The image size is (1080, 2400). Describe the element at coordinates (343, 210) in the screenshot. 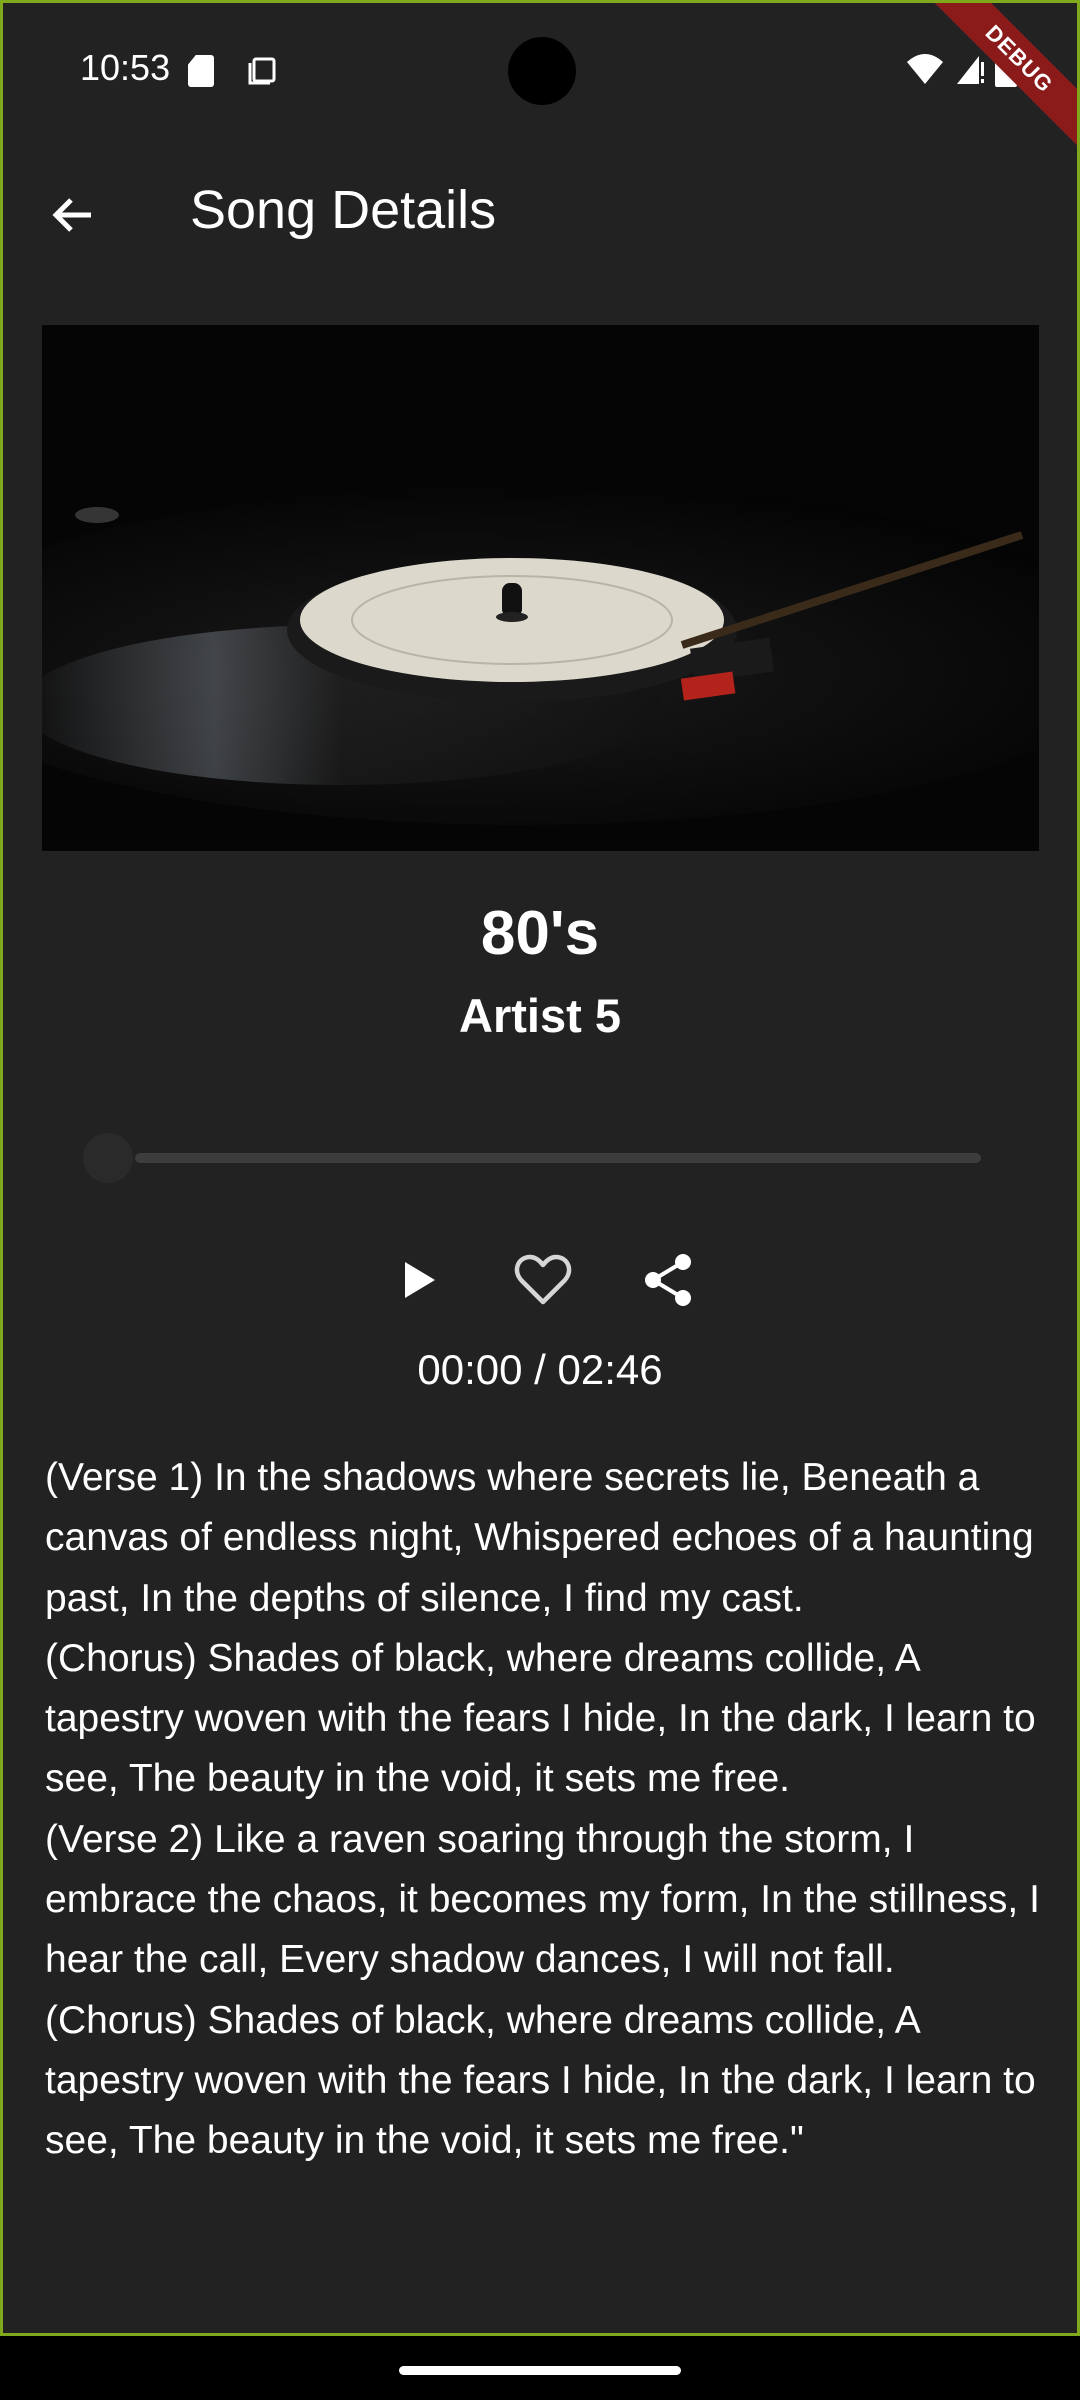

I see `page-title: Song Details` at that location.